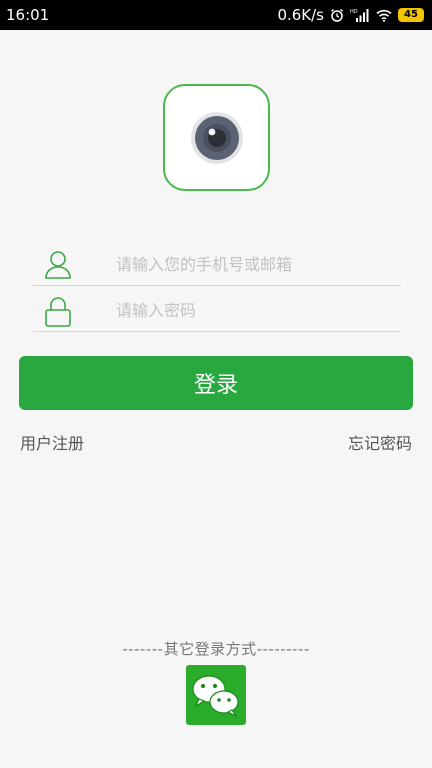  What do you see at coordinates (380, 442) in the screenshot?
I see `forgot-password-link: 忘记密码` at bounding box center [380, 442].